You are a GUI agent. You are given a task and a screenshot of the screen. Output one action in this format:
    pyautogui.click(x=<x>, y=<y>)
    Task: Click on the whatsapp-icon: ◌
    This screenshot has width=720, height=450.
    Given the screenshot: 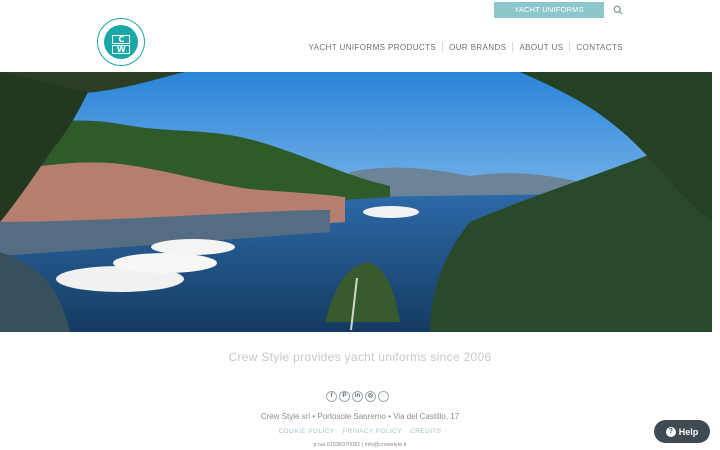 What is the action you would take?
    pyautogui.click(x=383, y=396)
    